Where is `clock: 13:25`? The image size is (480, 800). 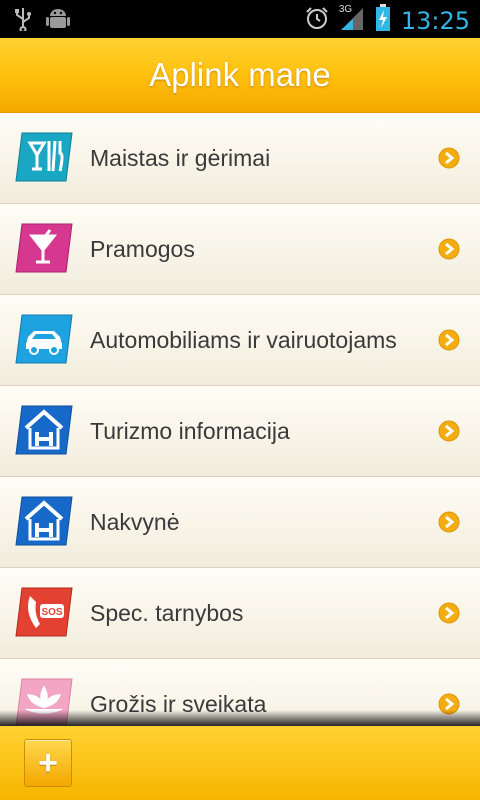 clock: 13:25 is located at coordinates (435, 20).